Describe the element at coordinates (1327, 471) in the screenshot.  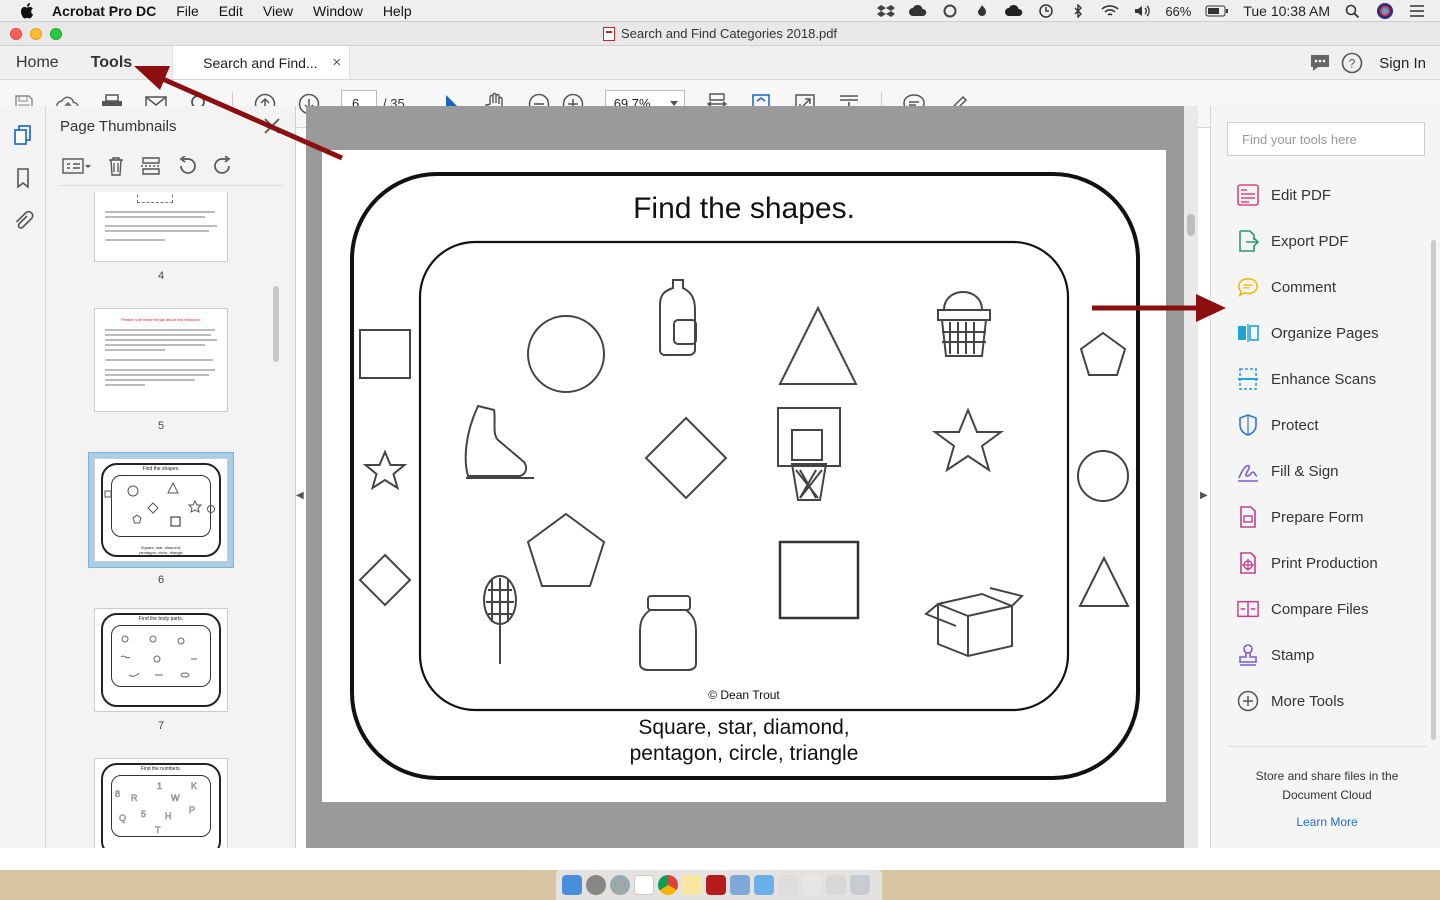
I see `tool-fill-sign: Fill & Sign` at that location.